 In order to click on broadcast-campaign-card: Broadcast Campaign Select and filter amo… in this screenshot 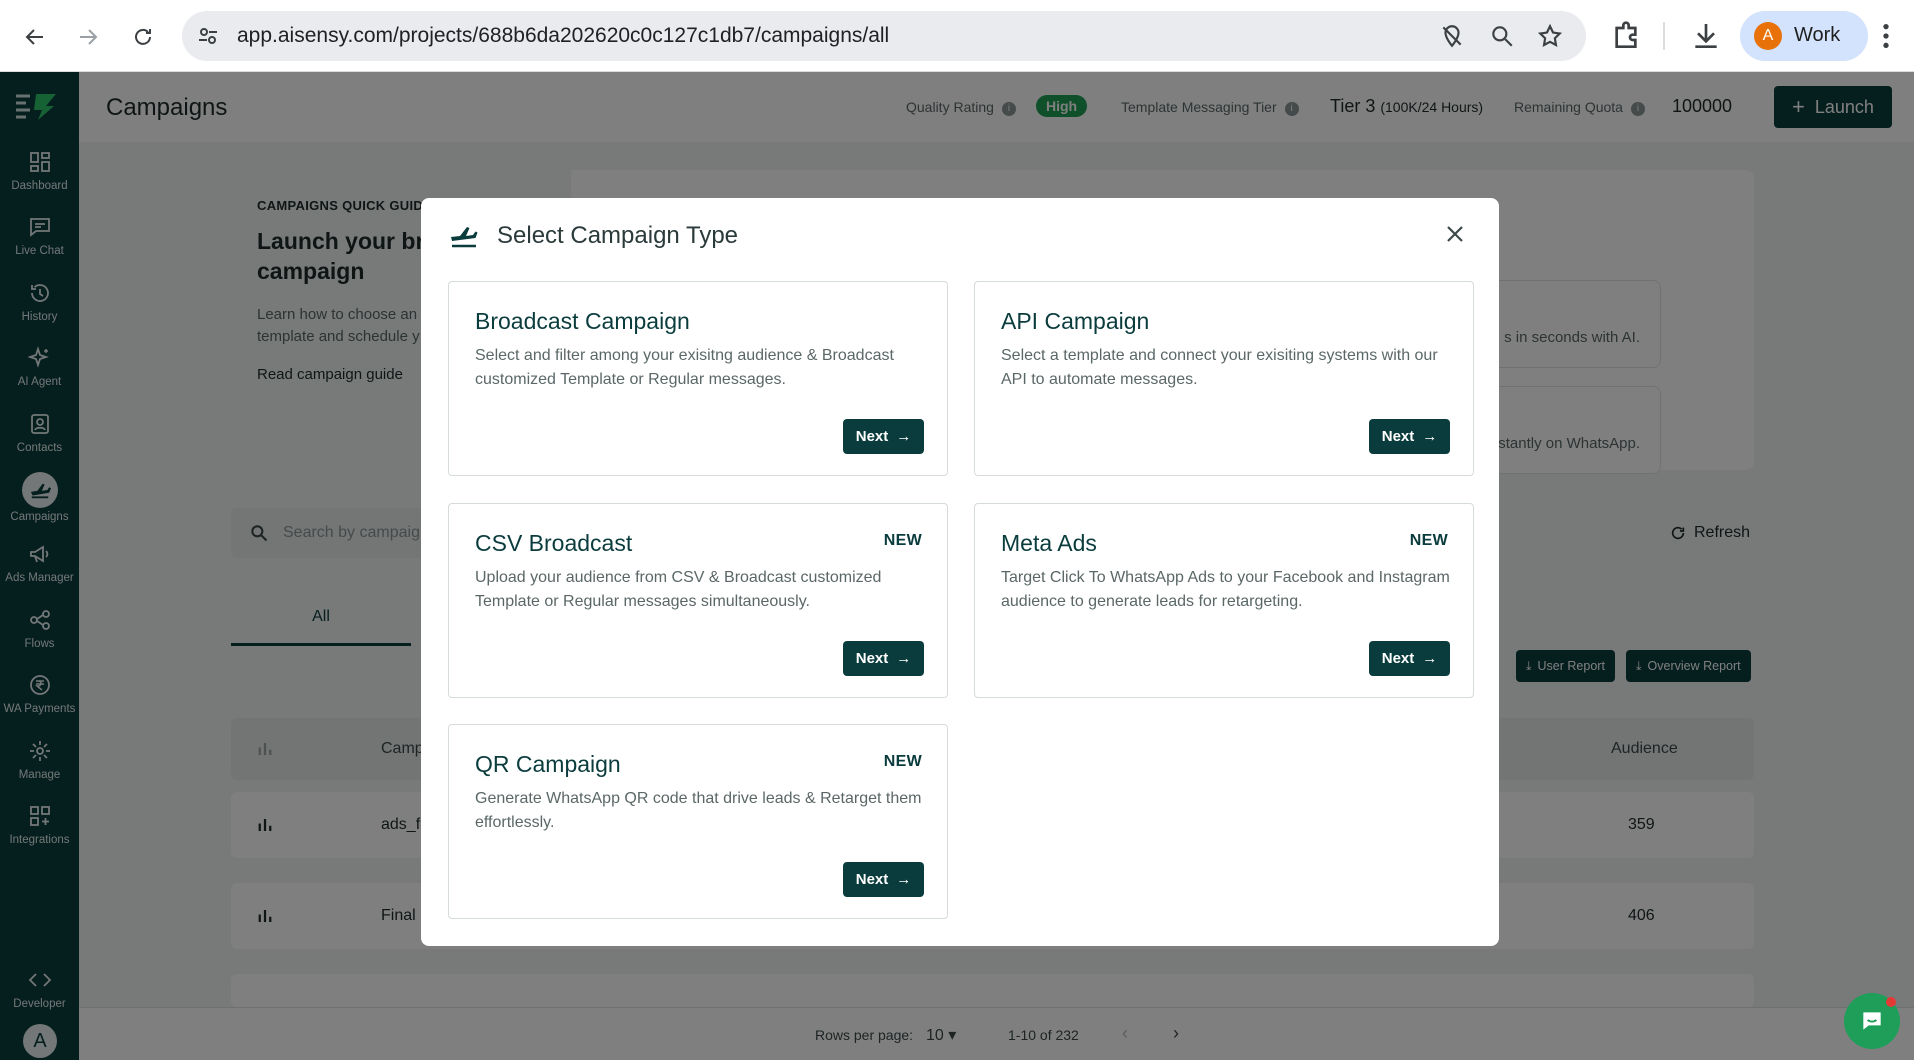, I will do `click(698, 378)`.